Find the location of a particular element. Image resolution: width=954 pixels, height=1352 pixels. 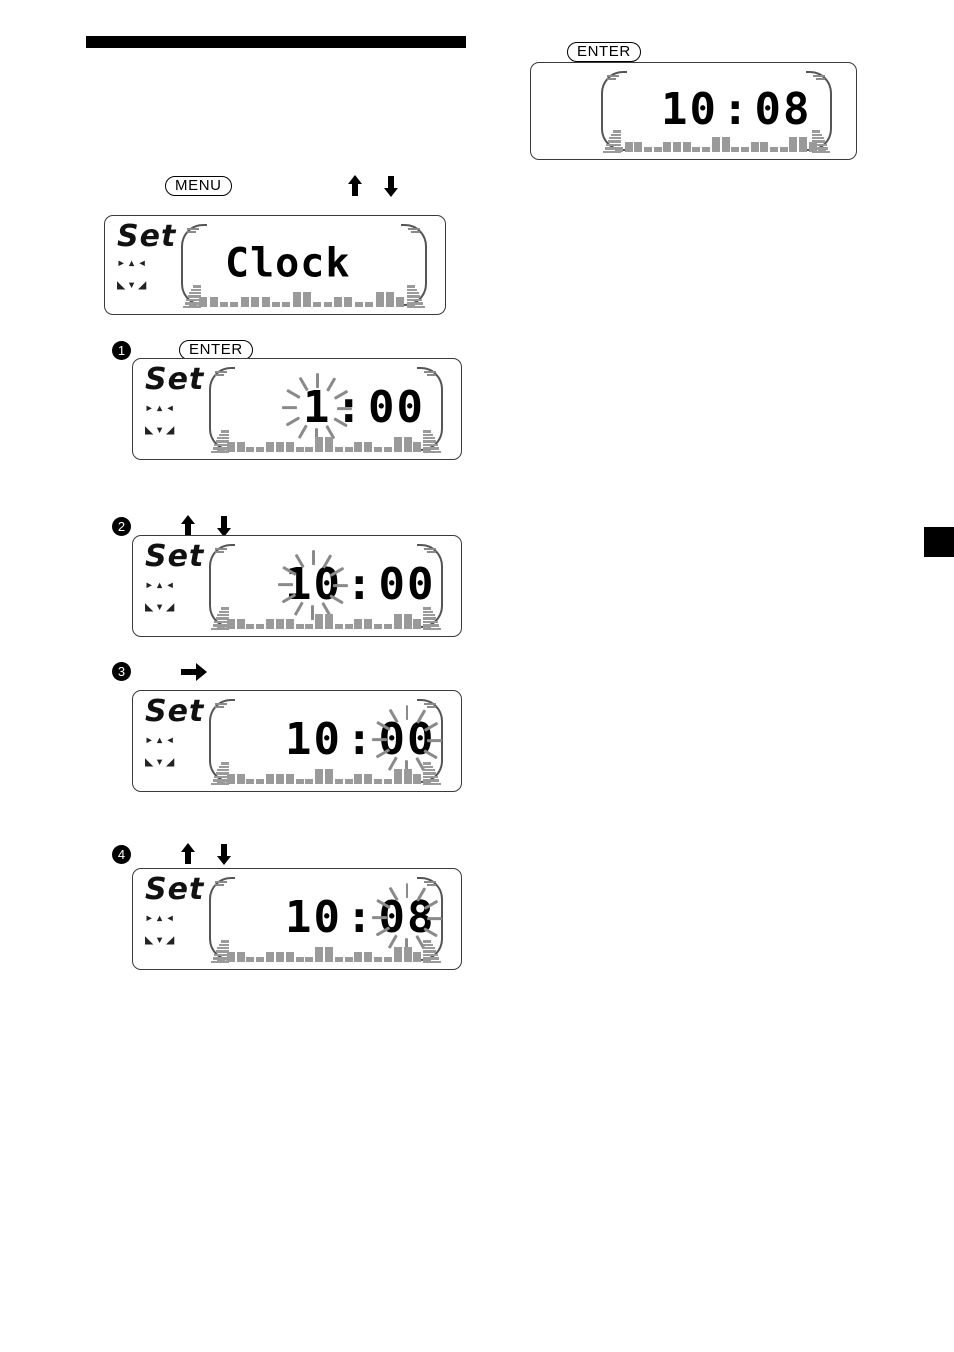

menu-button: MENU is located at coordinates (198, 186).